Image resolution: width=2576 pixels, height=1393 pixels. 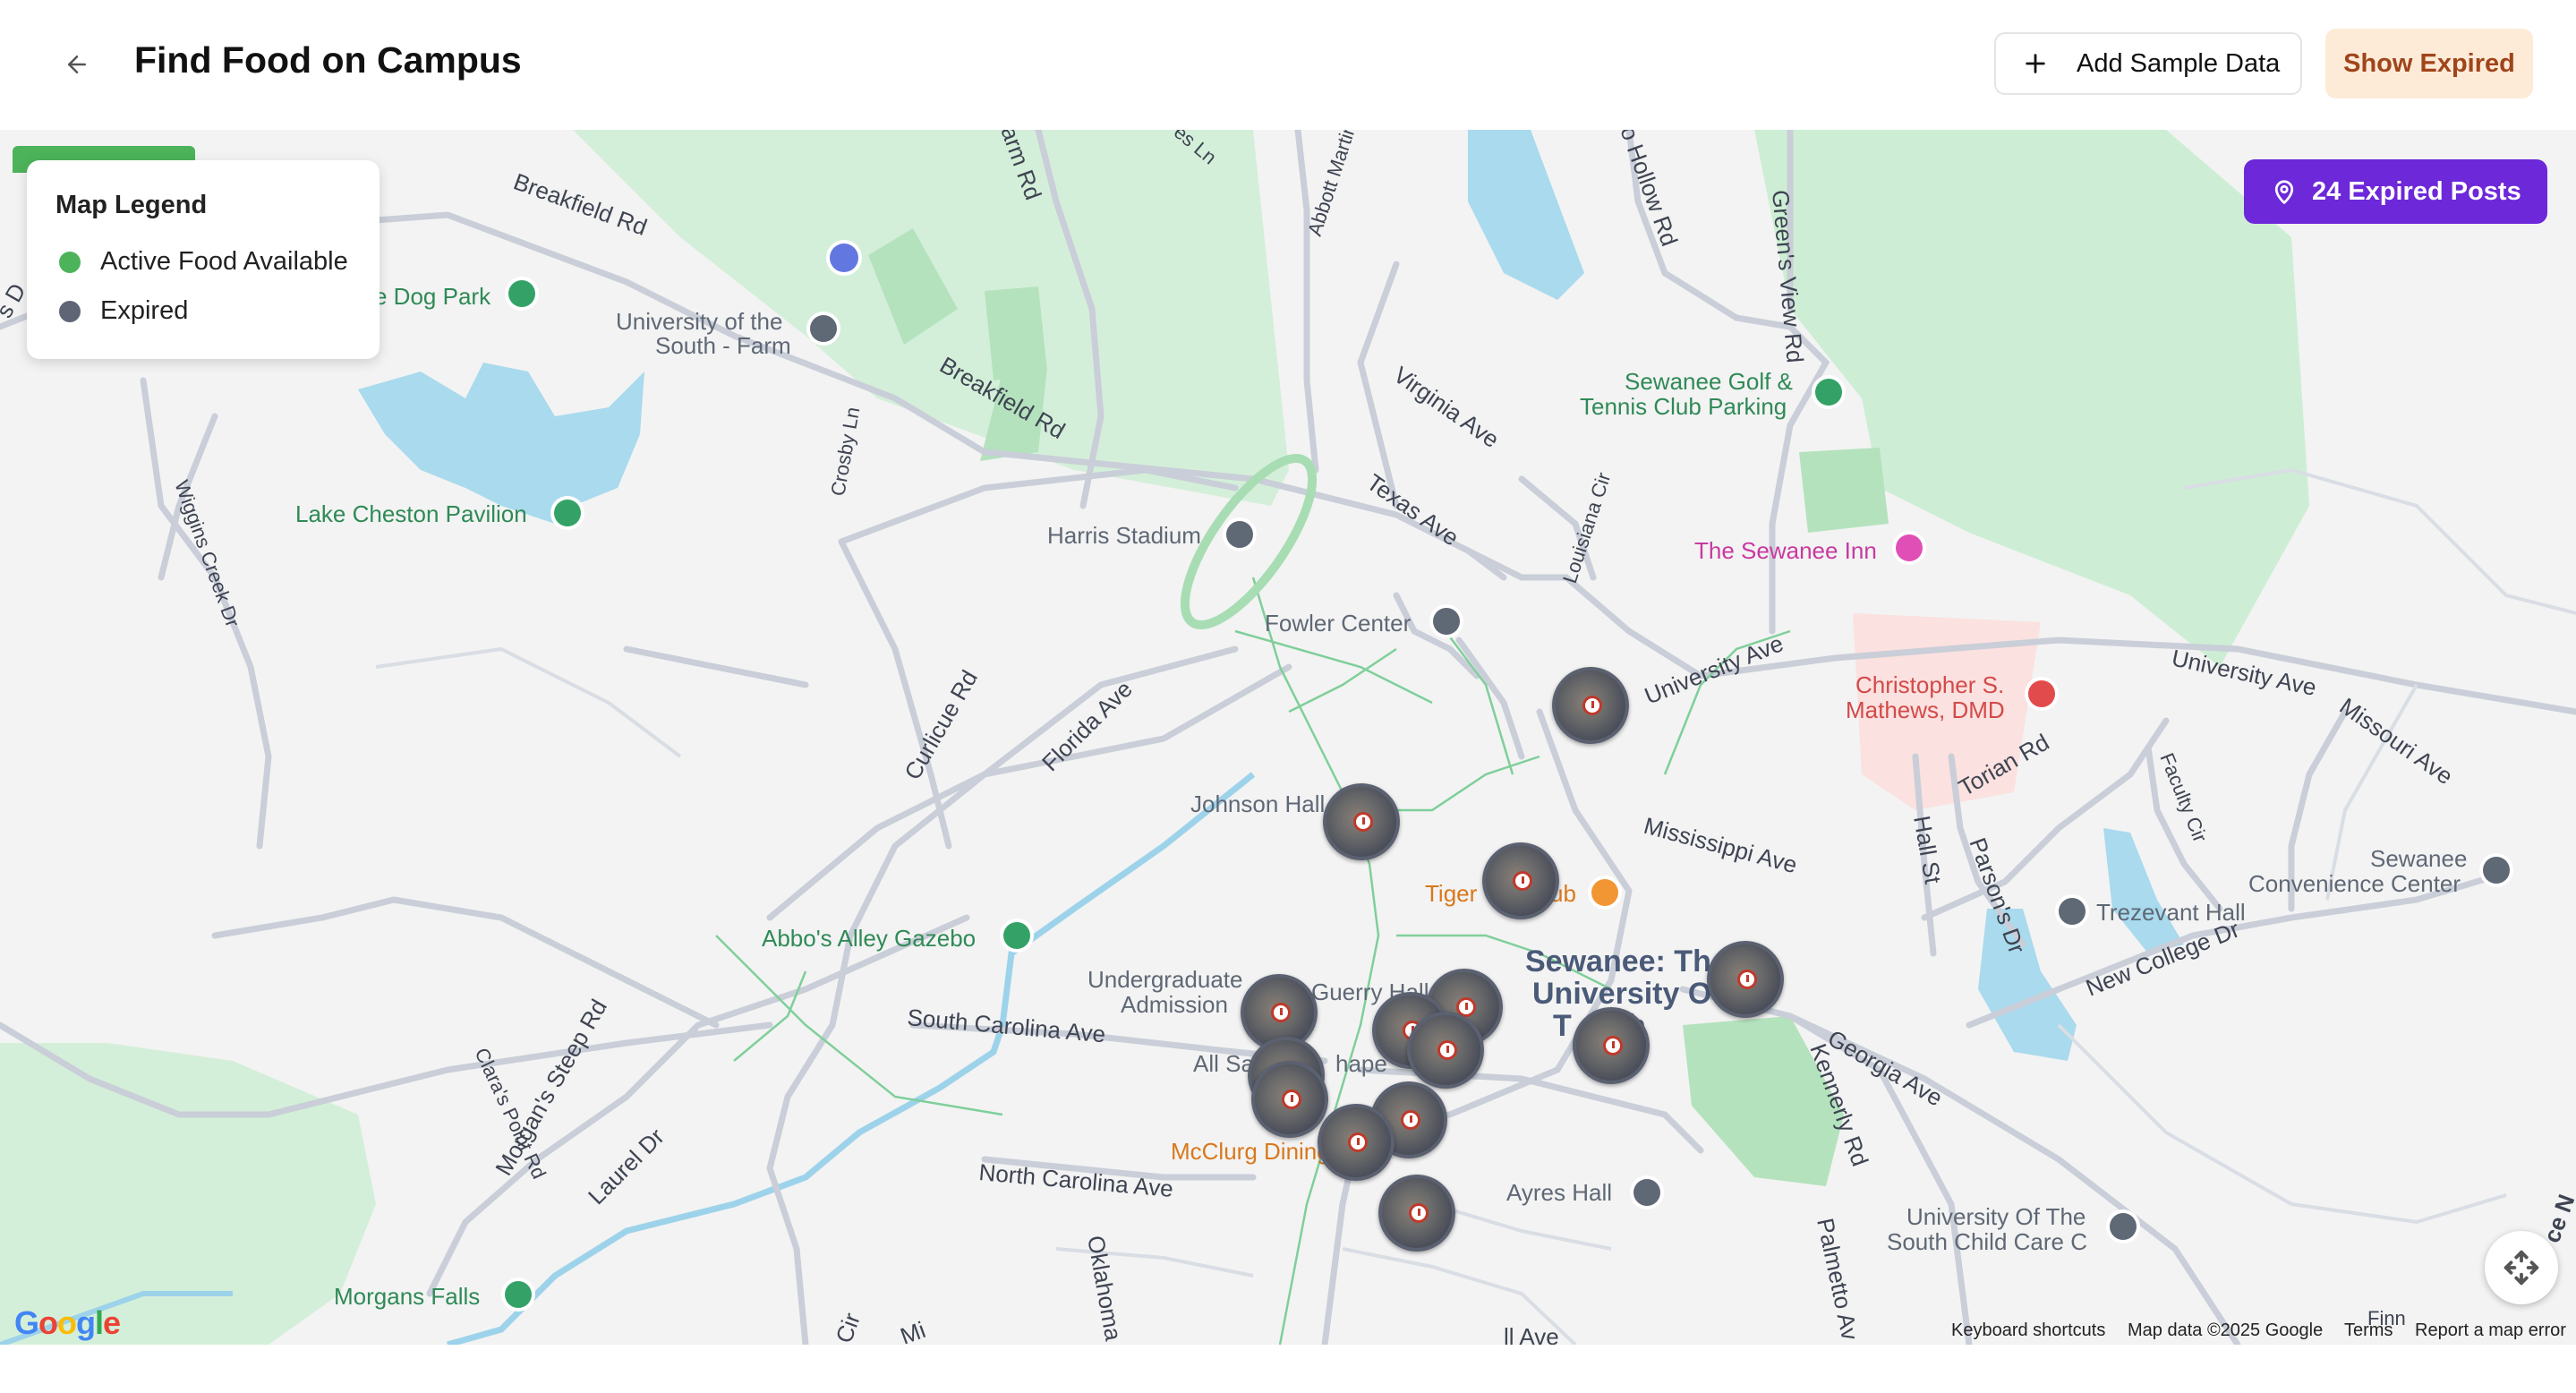 I want to click on keyboard-shortcuts-link: Keyboard shortcuts, so click(x=2028, y=1330).